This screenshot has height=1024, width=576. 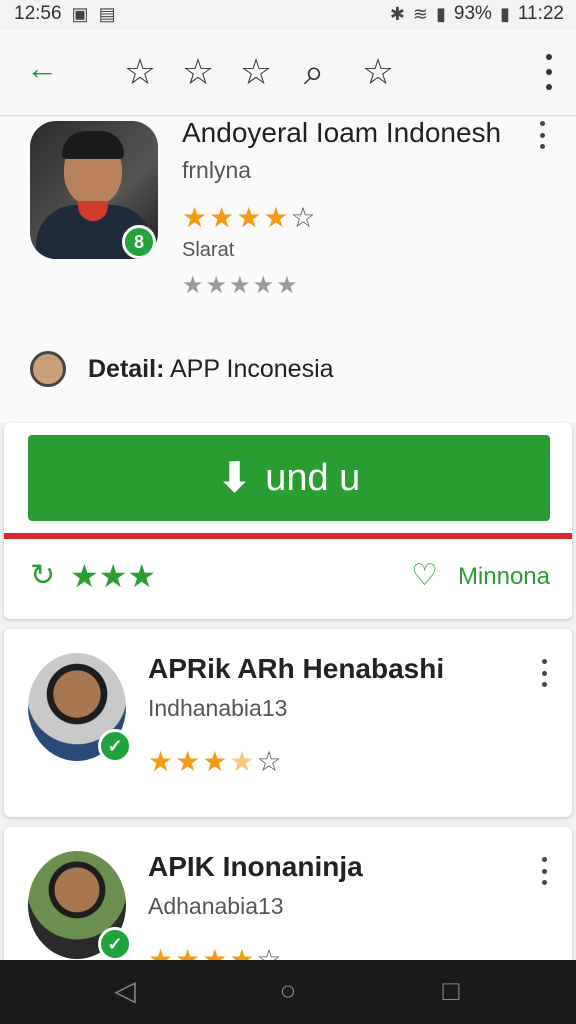 I want to click on signal-icon: ▮, so click(x=441, y=13).